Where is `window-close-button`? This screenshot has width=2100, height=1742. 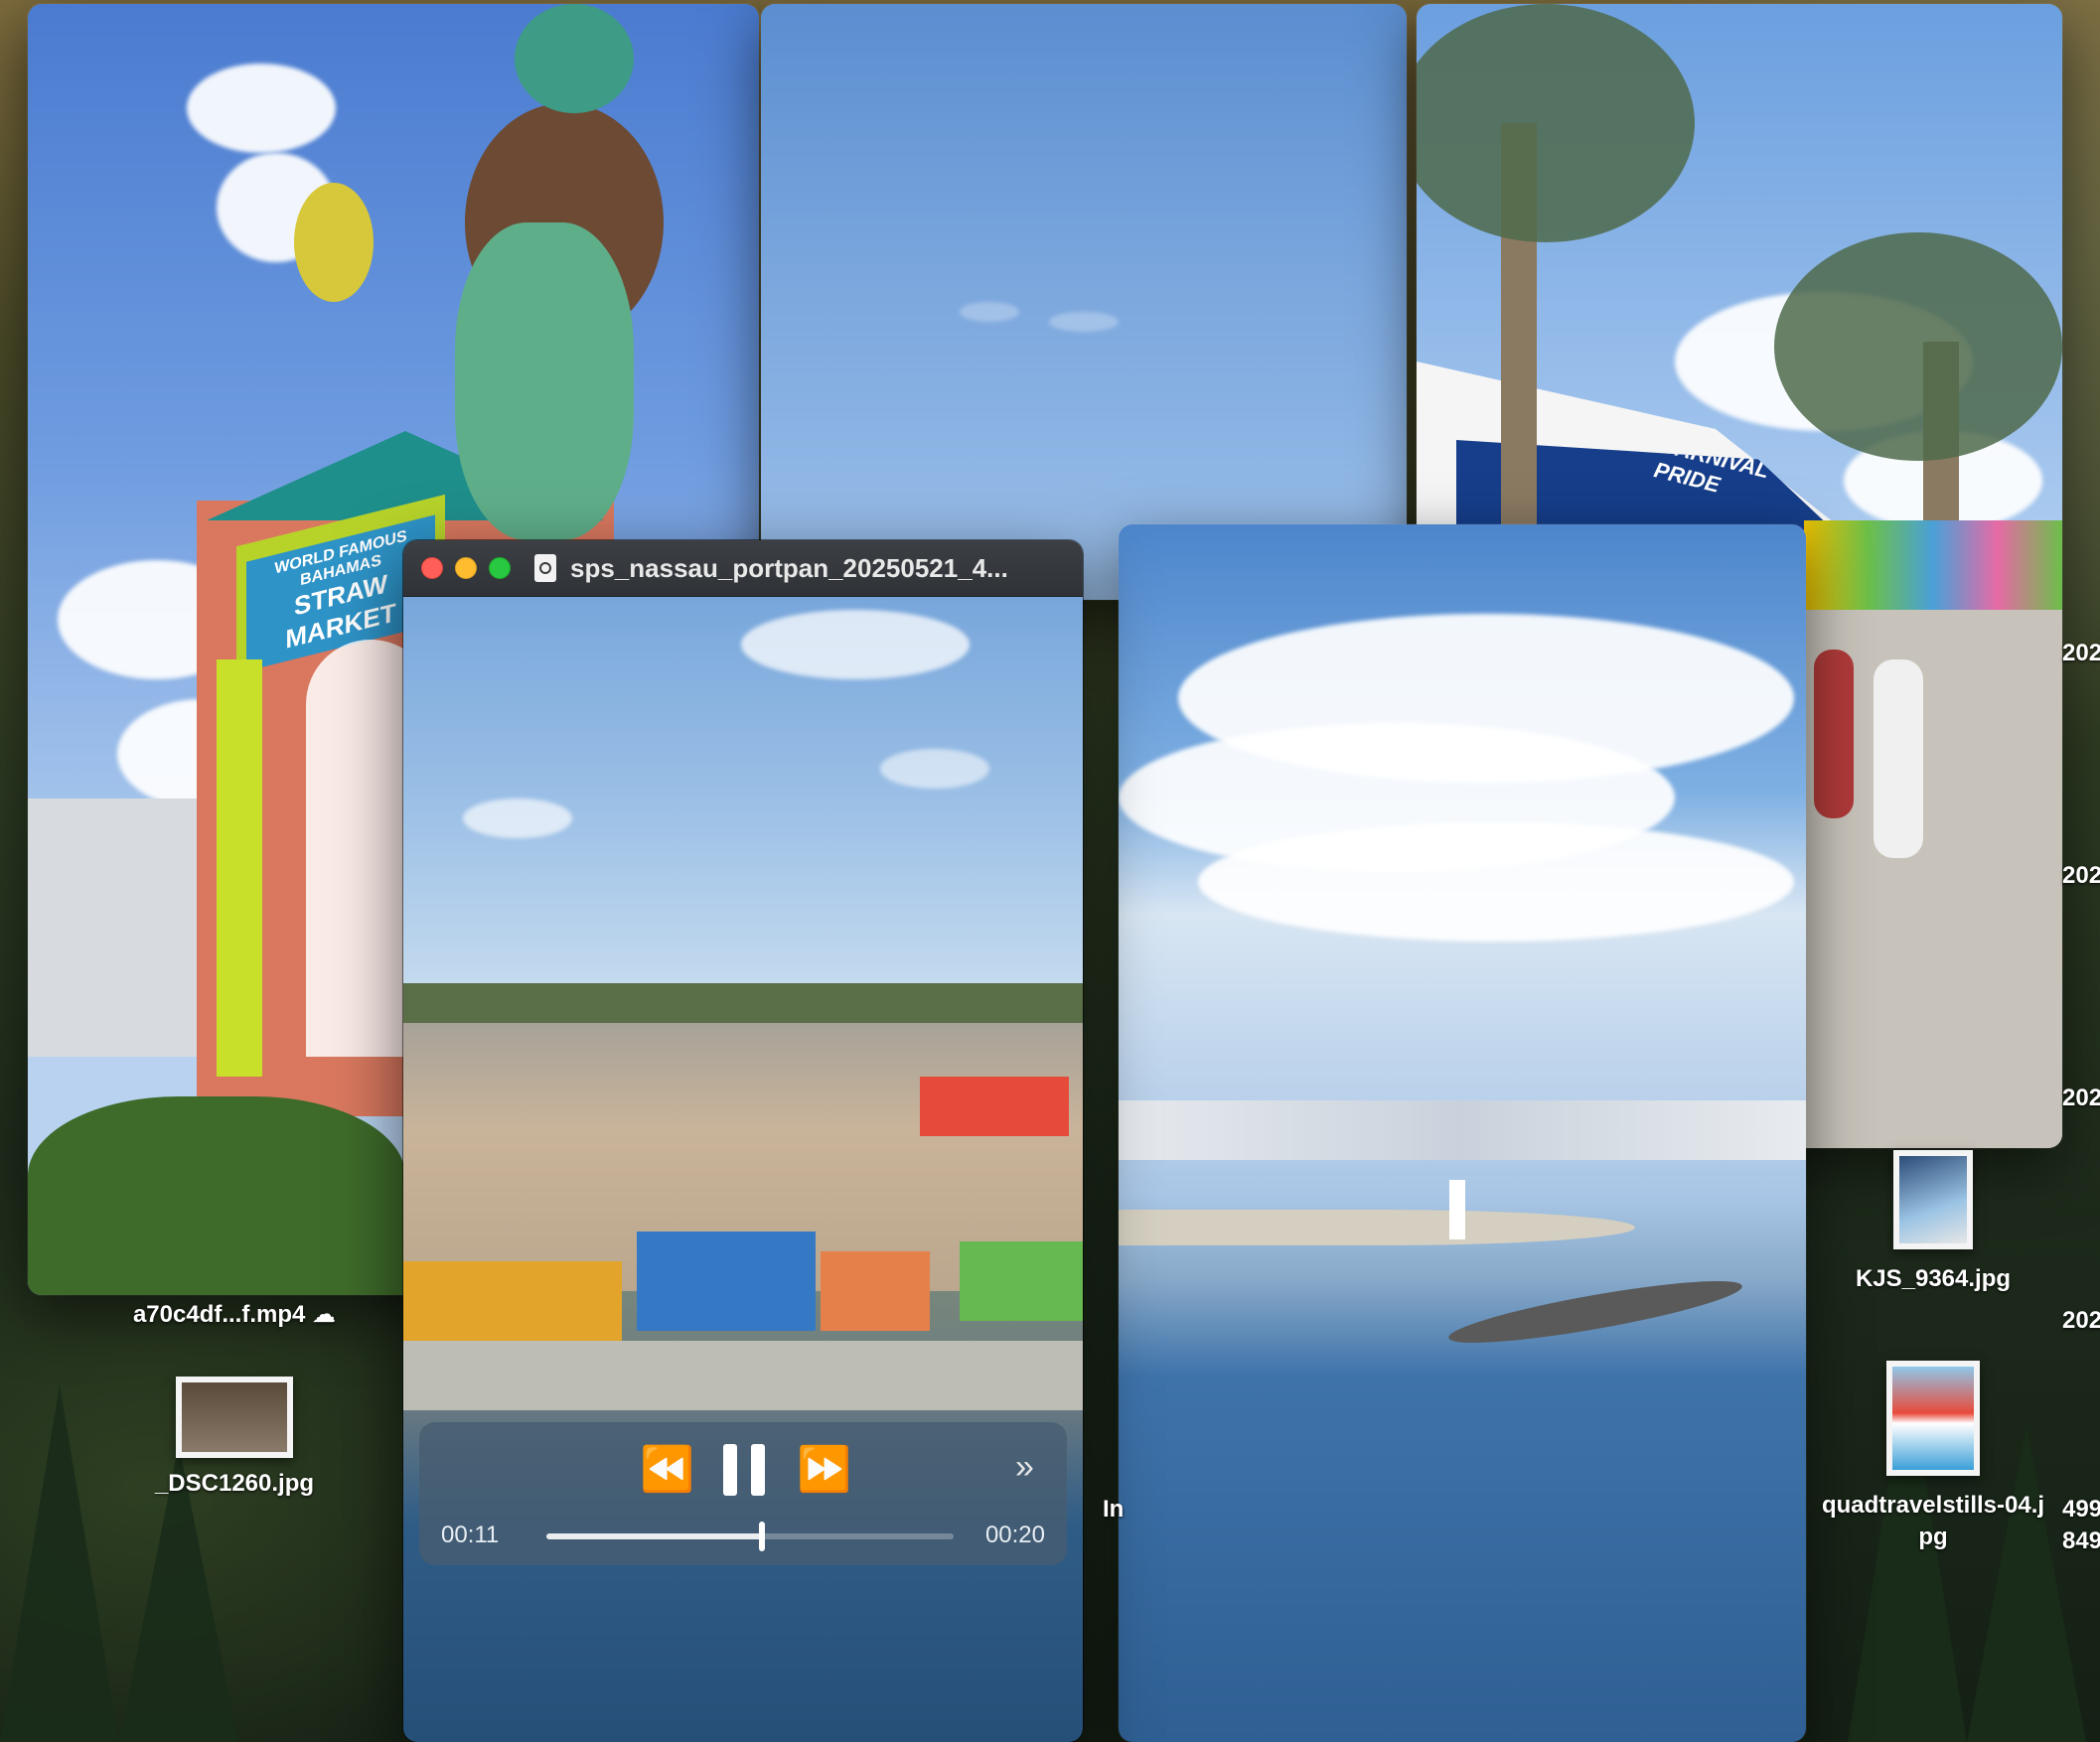
window-close-button is located at coordinates (432, 568).